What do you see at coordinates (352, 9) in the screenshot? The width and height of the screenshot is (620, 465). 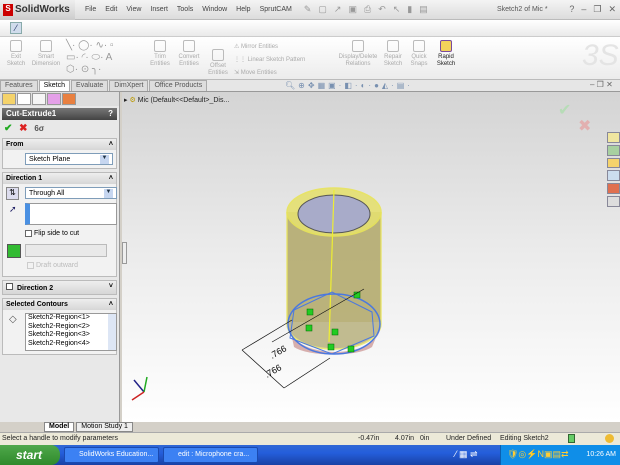 I see `save-icon: ▣` at bounding box center [352, 9].